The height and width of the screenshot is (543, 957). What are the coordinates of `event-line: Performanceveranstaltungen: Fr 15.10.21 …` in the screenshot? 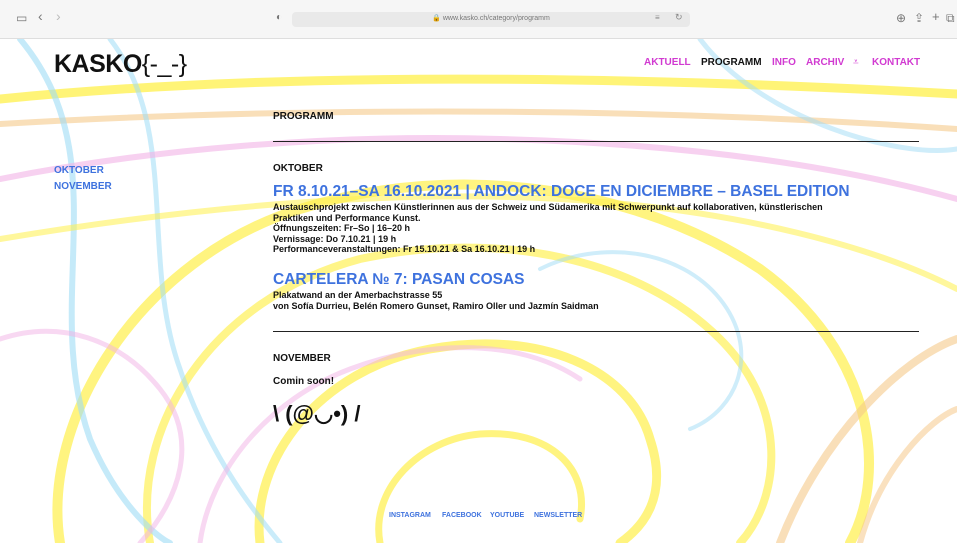 It's located at (404, 249).